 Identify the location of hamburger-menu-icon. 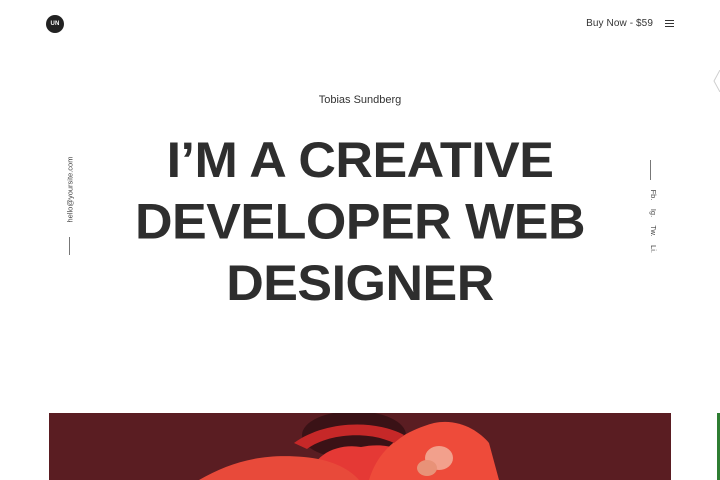
(669, 24).